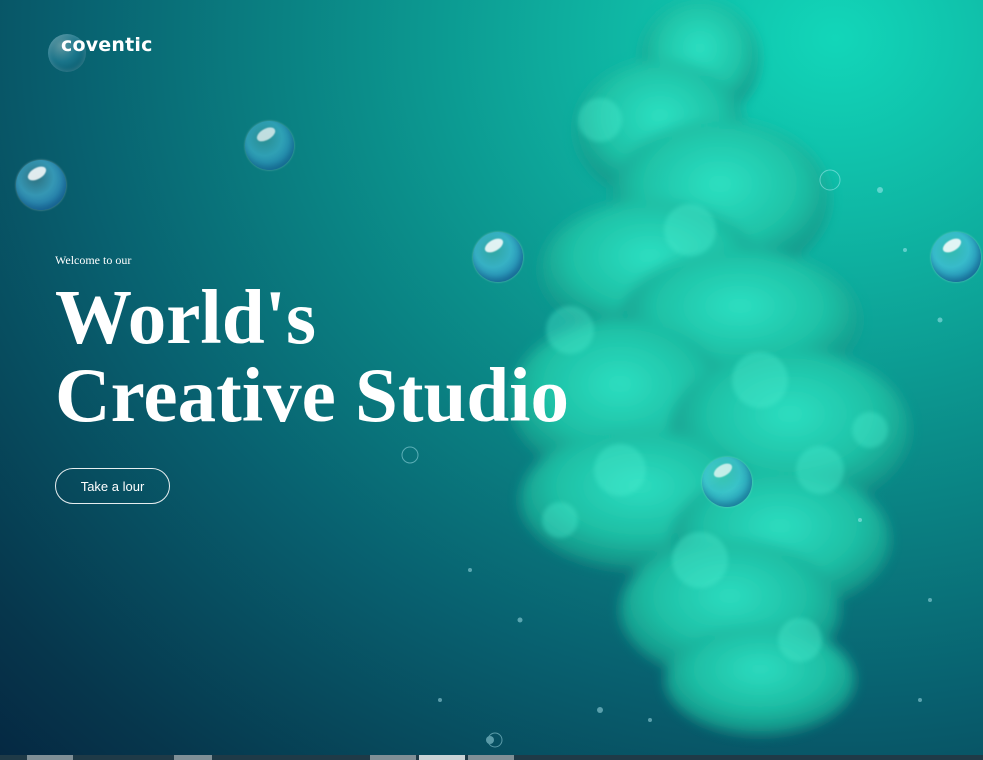 The image size is (983, 760). I want to click on headline-line-1: World's, so click(186, 317).